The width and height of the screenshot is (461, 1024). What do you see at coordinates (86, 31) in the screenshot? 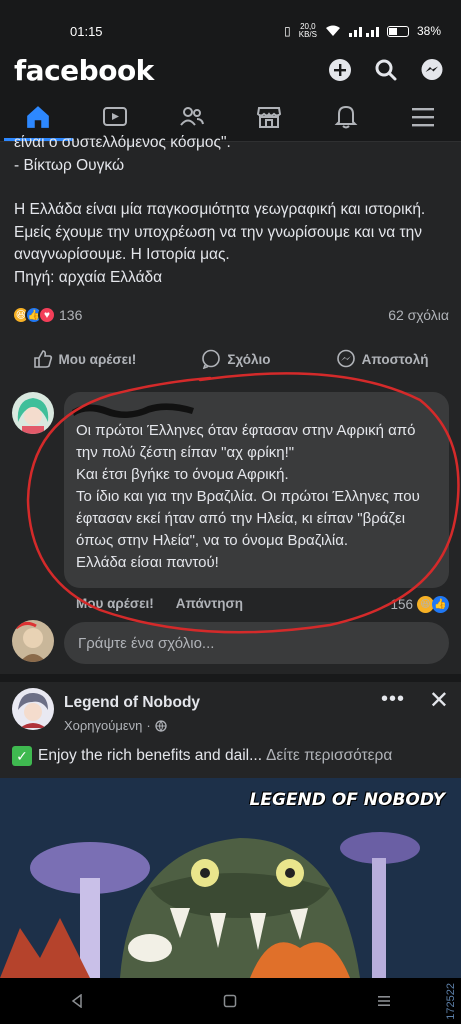
I see `status-time: 01:15` at bounding box center [86, 31].